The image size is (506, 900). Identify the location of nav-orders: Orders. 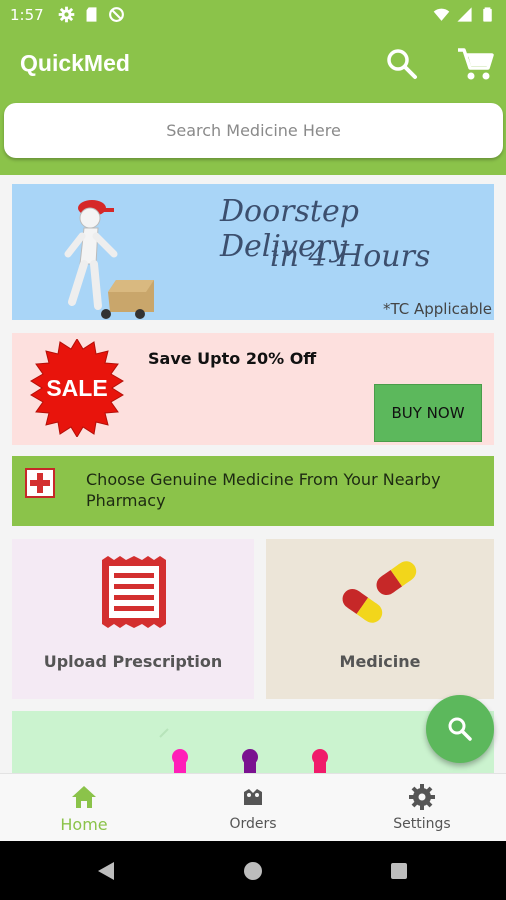
(253, 808).